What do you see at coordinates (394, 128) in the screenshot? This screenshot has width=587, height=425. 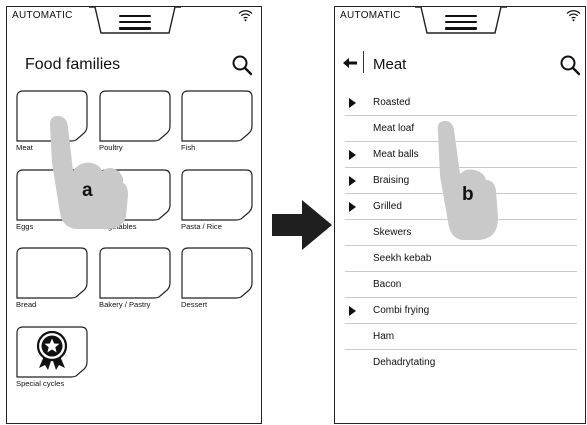 I see `list-item-label: Meat loaf` at bounding box center [394, 128].